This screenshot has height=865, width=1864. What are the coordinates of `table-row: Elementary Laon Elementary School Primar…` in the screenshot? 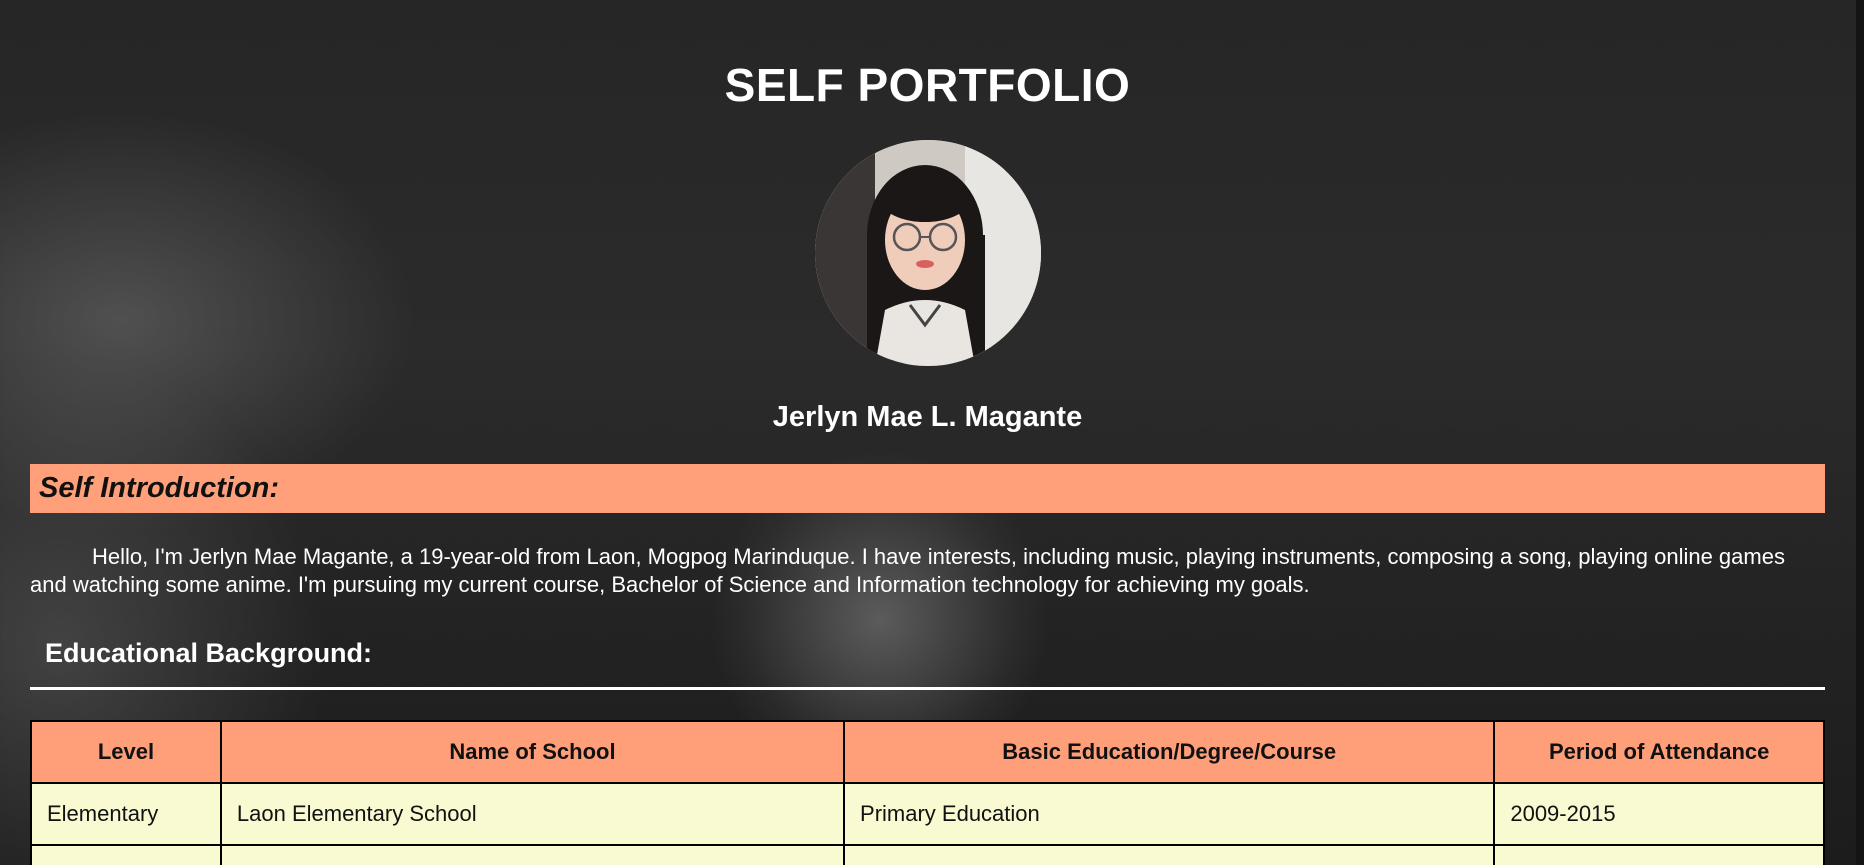 It's located at (927, 814).